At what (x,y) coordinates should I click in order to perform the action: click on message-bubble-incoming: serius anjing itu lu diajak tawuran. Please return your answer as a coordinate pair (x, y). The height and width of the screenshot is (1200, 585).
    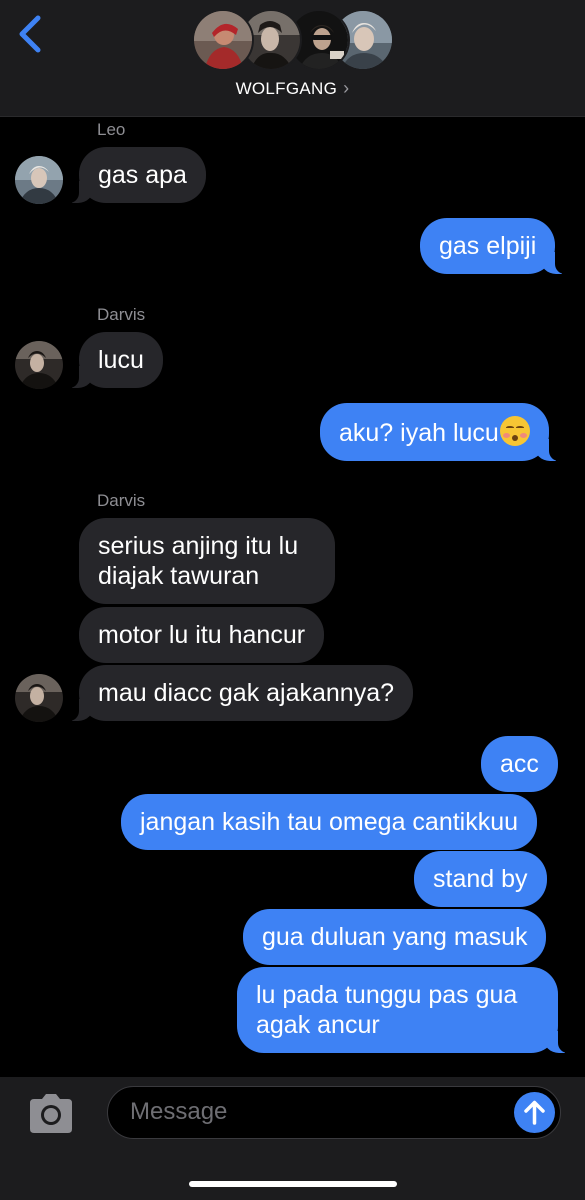
    Looking at the image, I should click on (207, 561).